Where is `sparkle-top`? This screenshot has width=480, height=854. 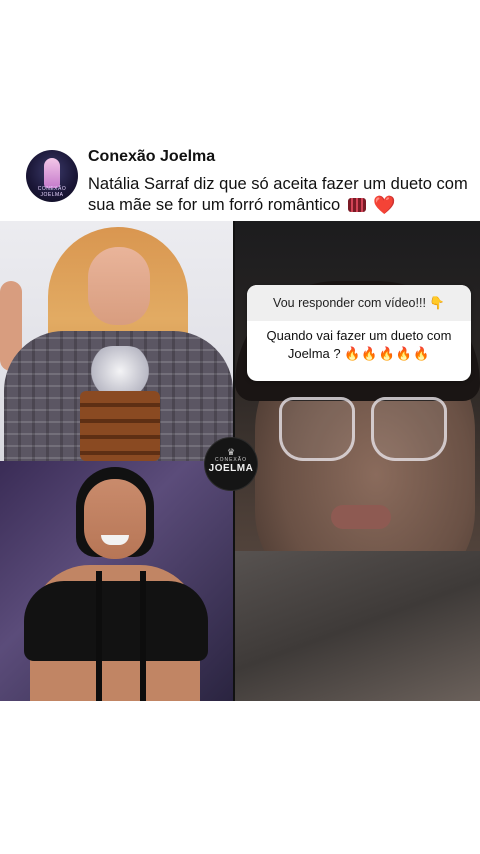
sparkle-top is located at coordinates (120, 371).